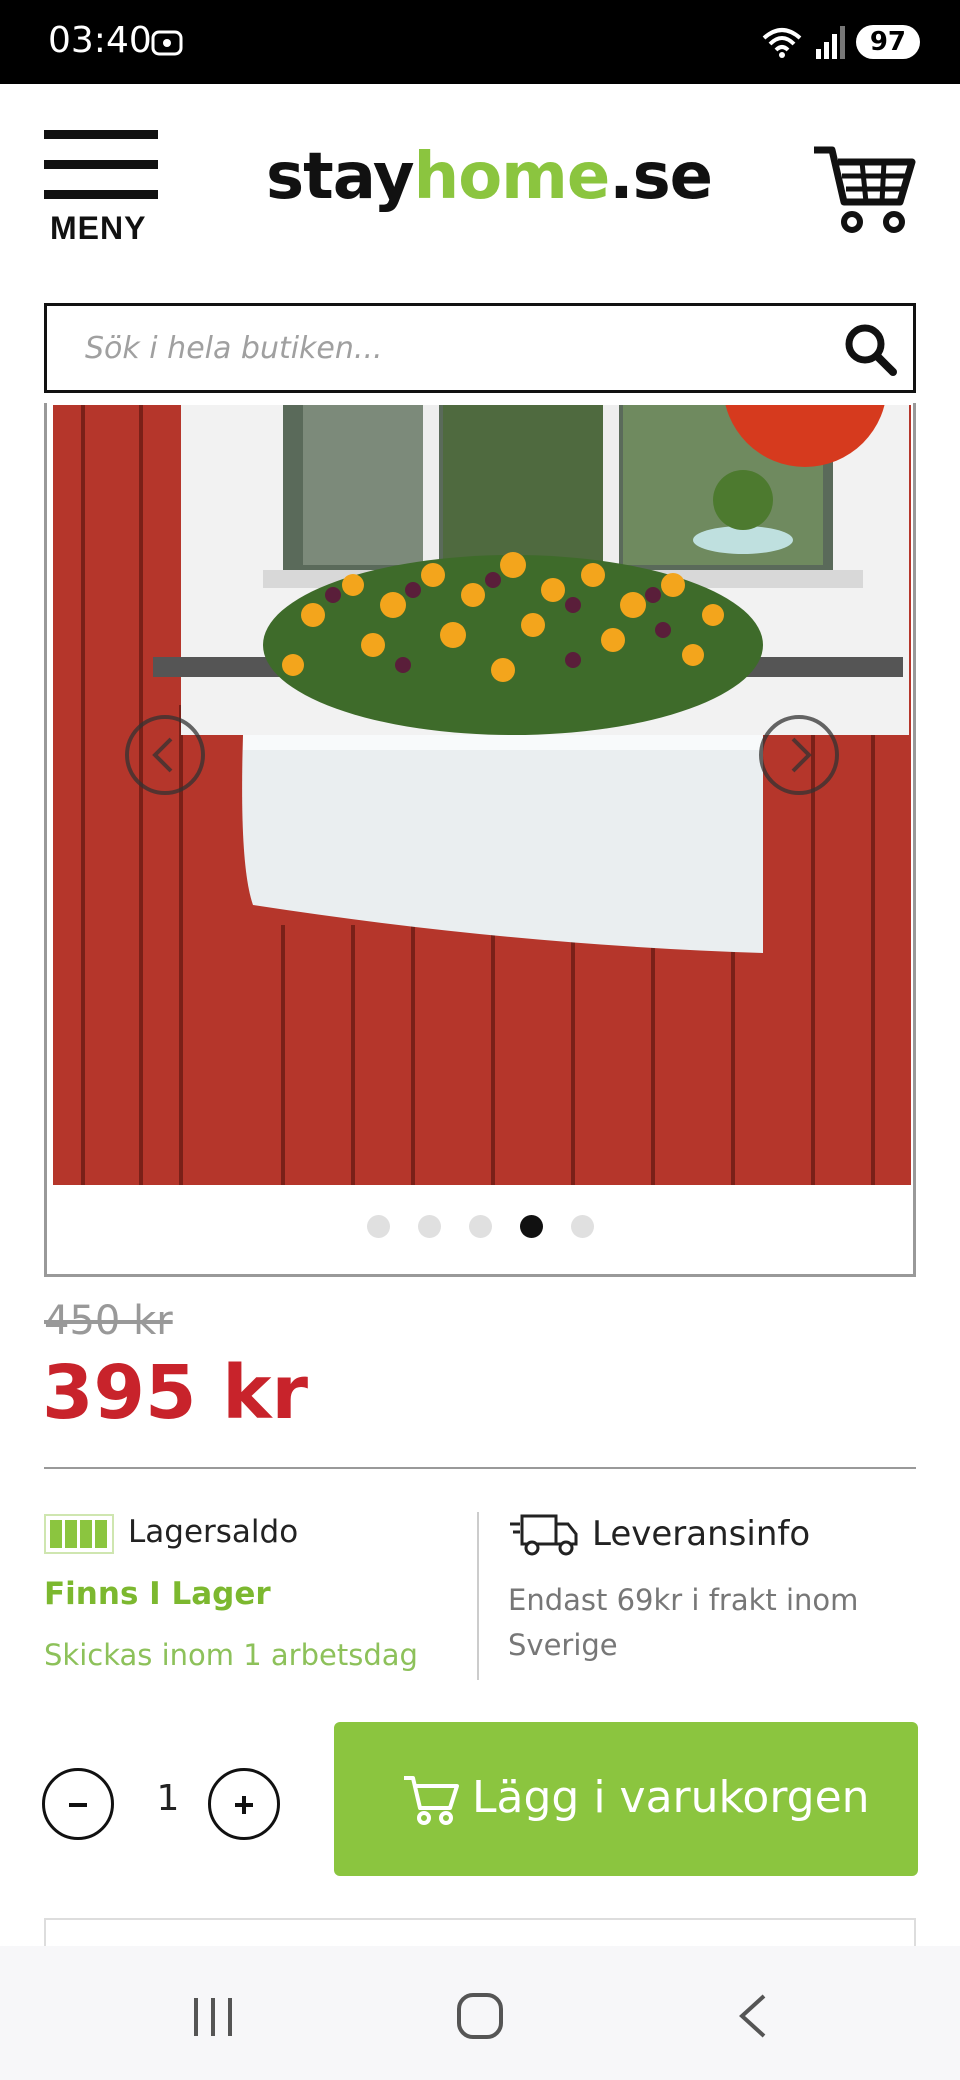 The image size is (960, 2080). What do you see at coordinates (168, 1798) in the screenshot?
I see `quantity-value: 1` at bounding box center [168, 1798].